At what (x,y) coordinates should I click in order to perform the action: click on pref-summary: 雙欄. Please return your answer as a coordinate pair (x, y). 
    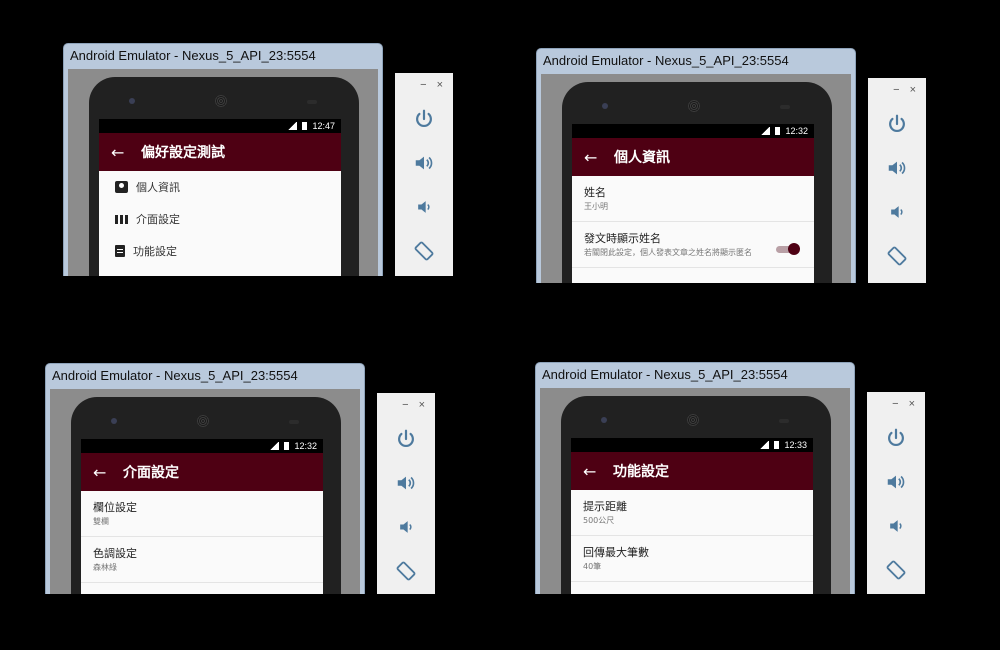
    Looking at the image, I should click on (101, 521).